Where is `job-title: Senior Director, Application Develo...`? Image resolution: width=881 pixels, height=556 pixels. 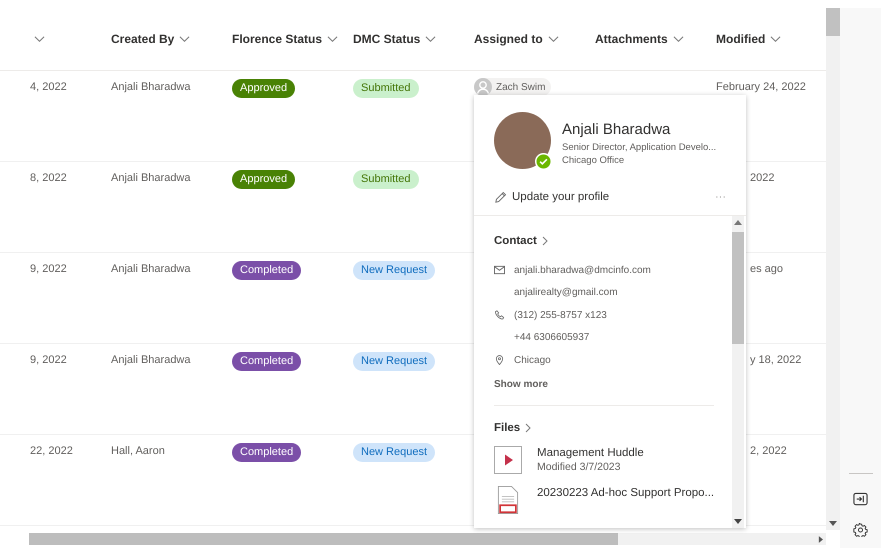
job-title: Senior Director, Application Develo... is located at coordinates (639, 147).